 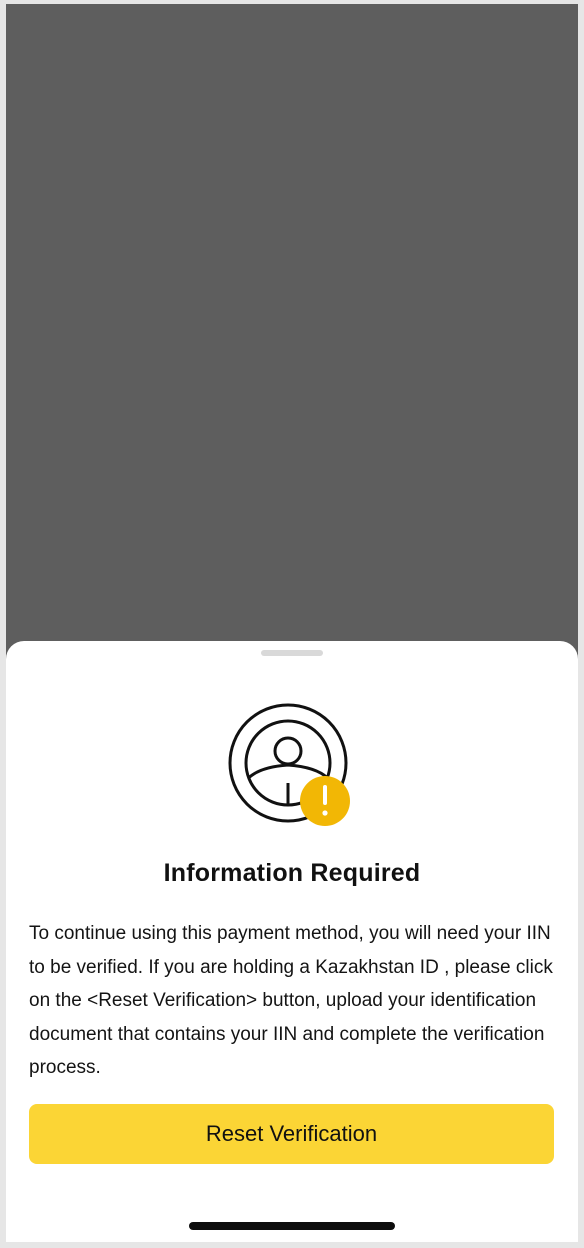 What do you see at coordinates (291, 1134) in the screenshot?
I see `reset-verification-button: Reset Verification` at bounding box center [291, 1134].